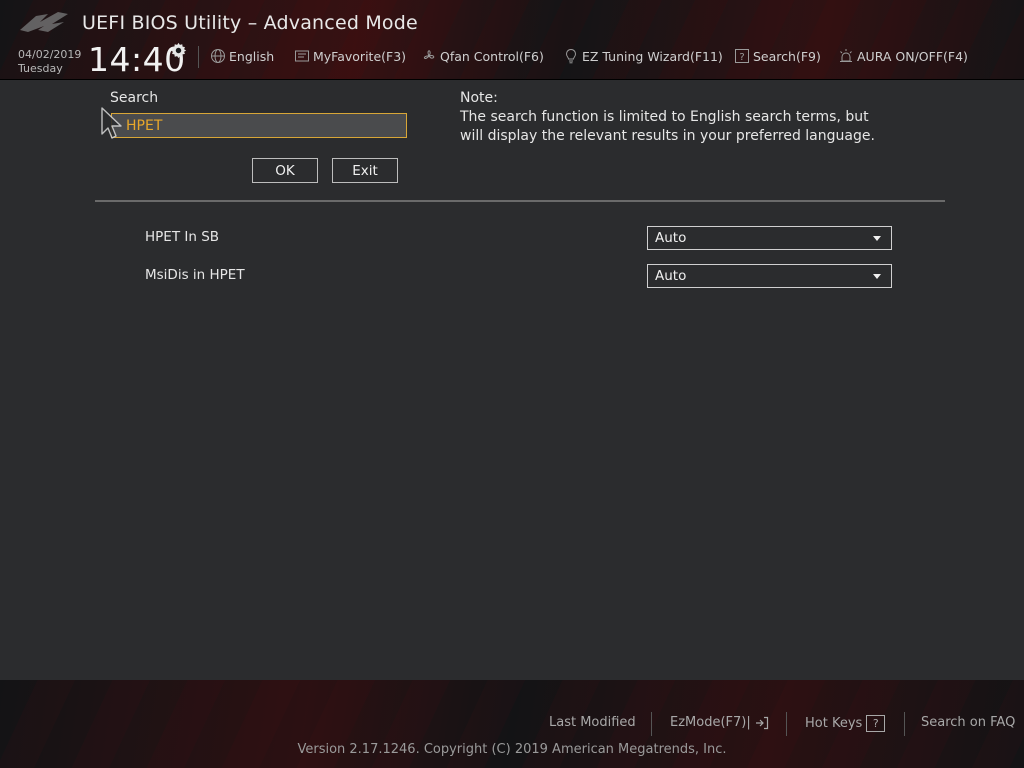 The image size is (1024, 768). Describe the element at coordinates (429, 54) in the screenshot. I see `fan-icon` at that location.